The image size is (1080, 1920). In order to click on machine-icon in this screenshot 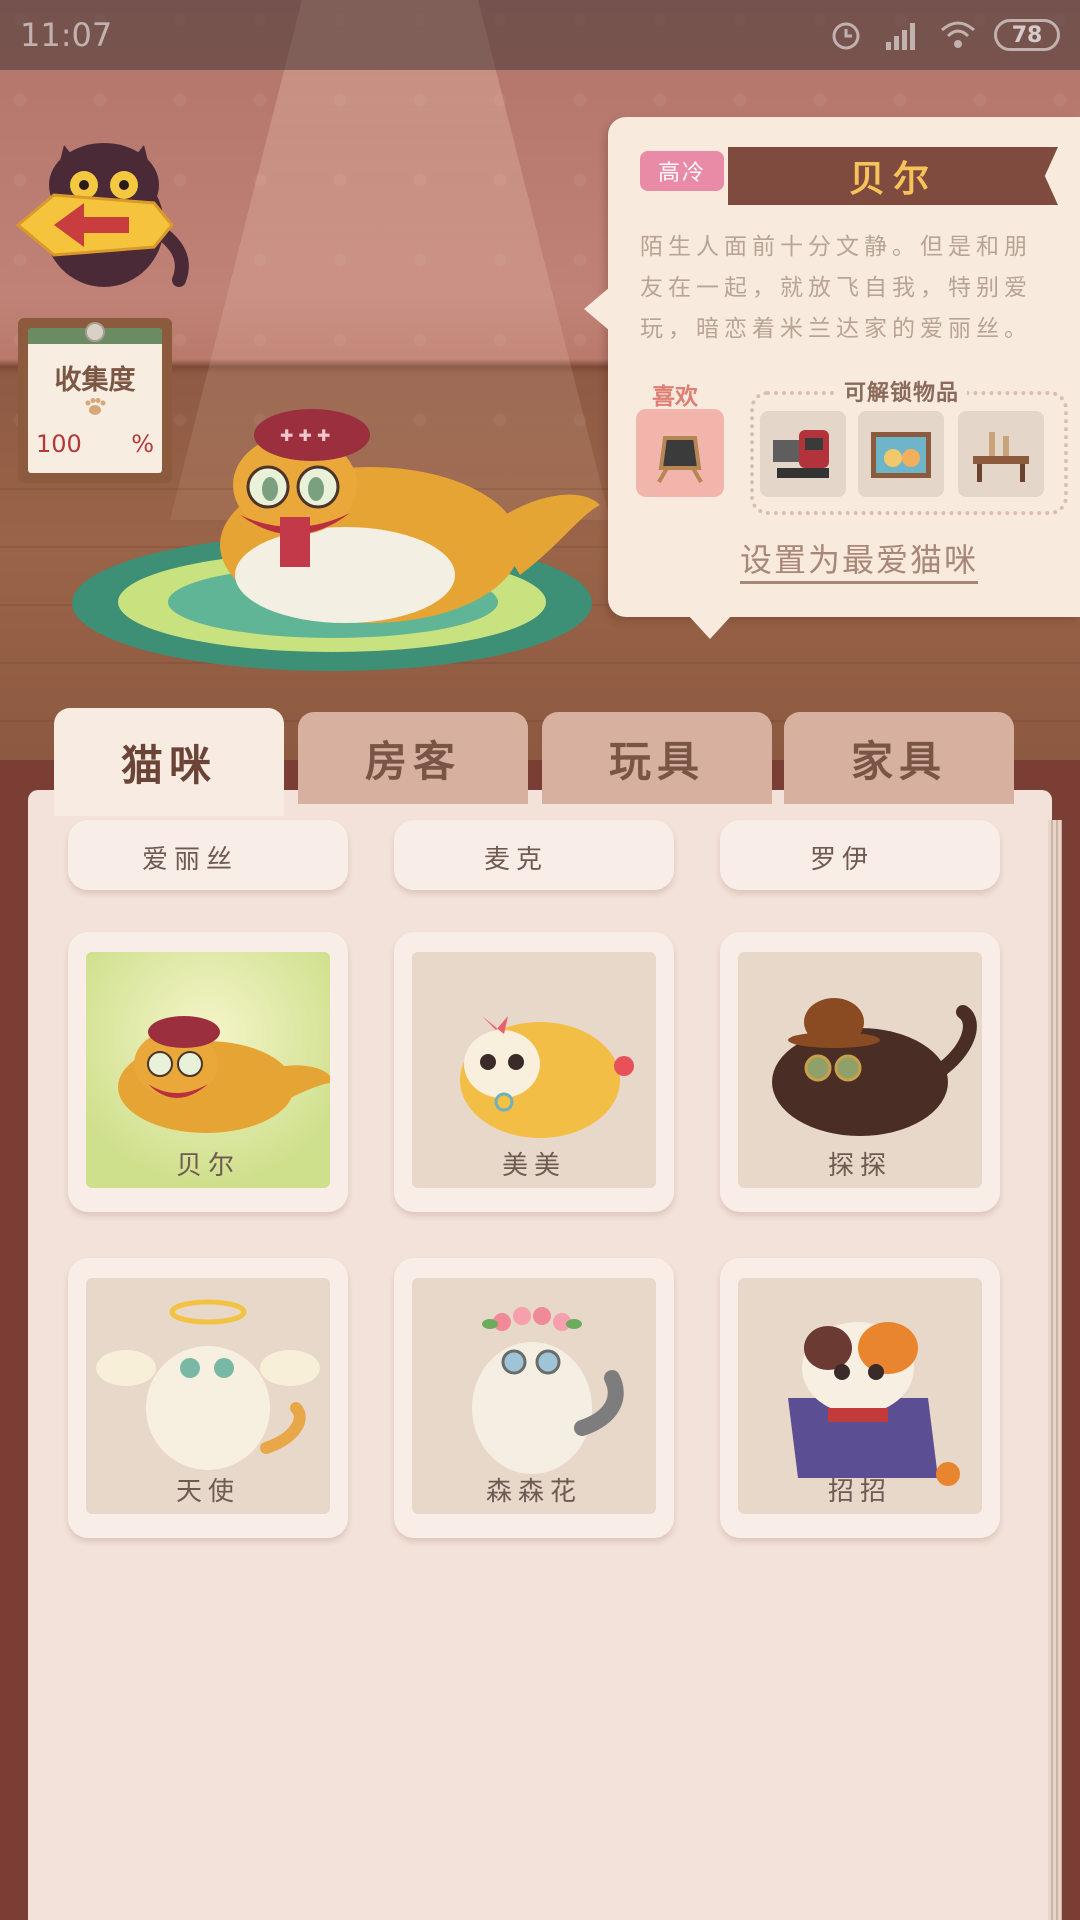, I will do `click(801, 454)`.